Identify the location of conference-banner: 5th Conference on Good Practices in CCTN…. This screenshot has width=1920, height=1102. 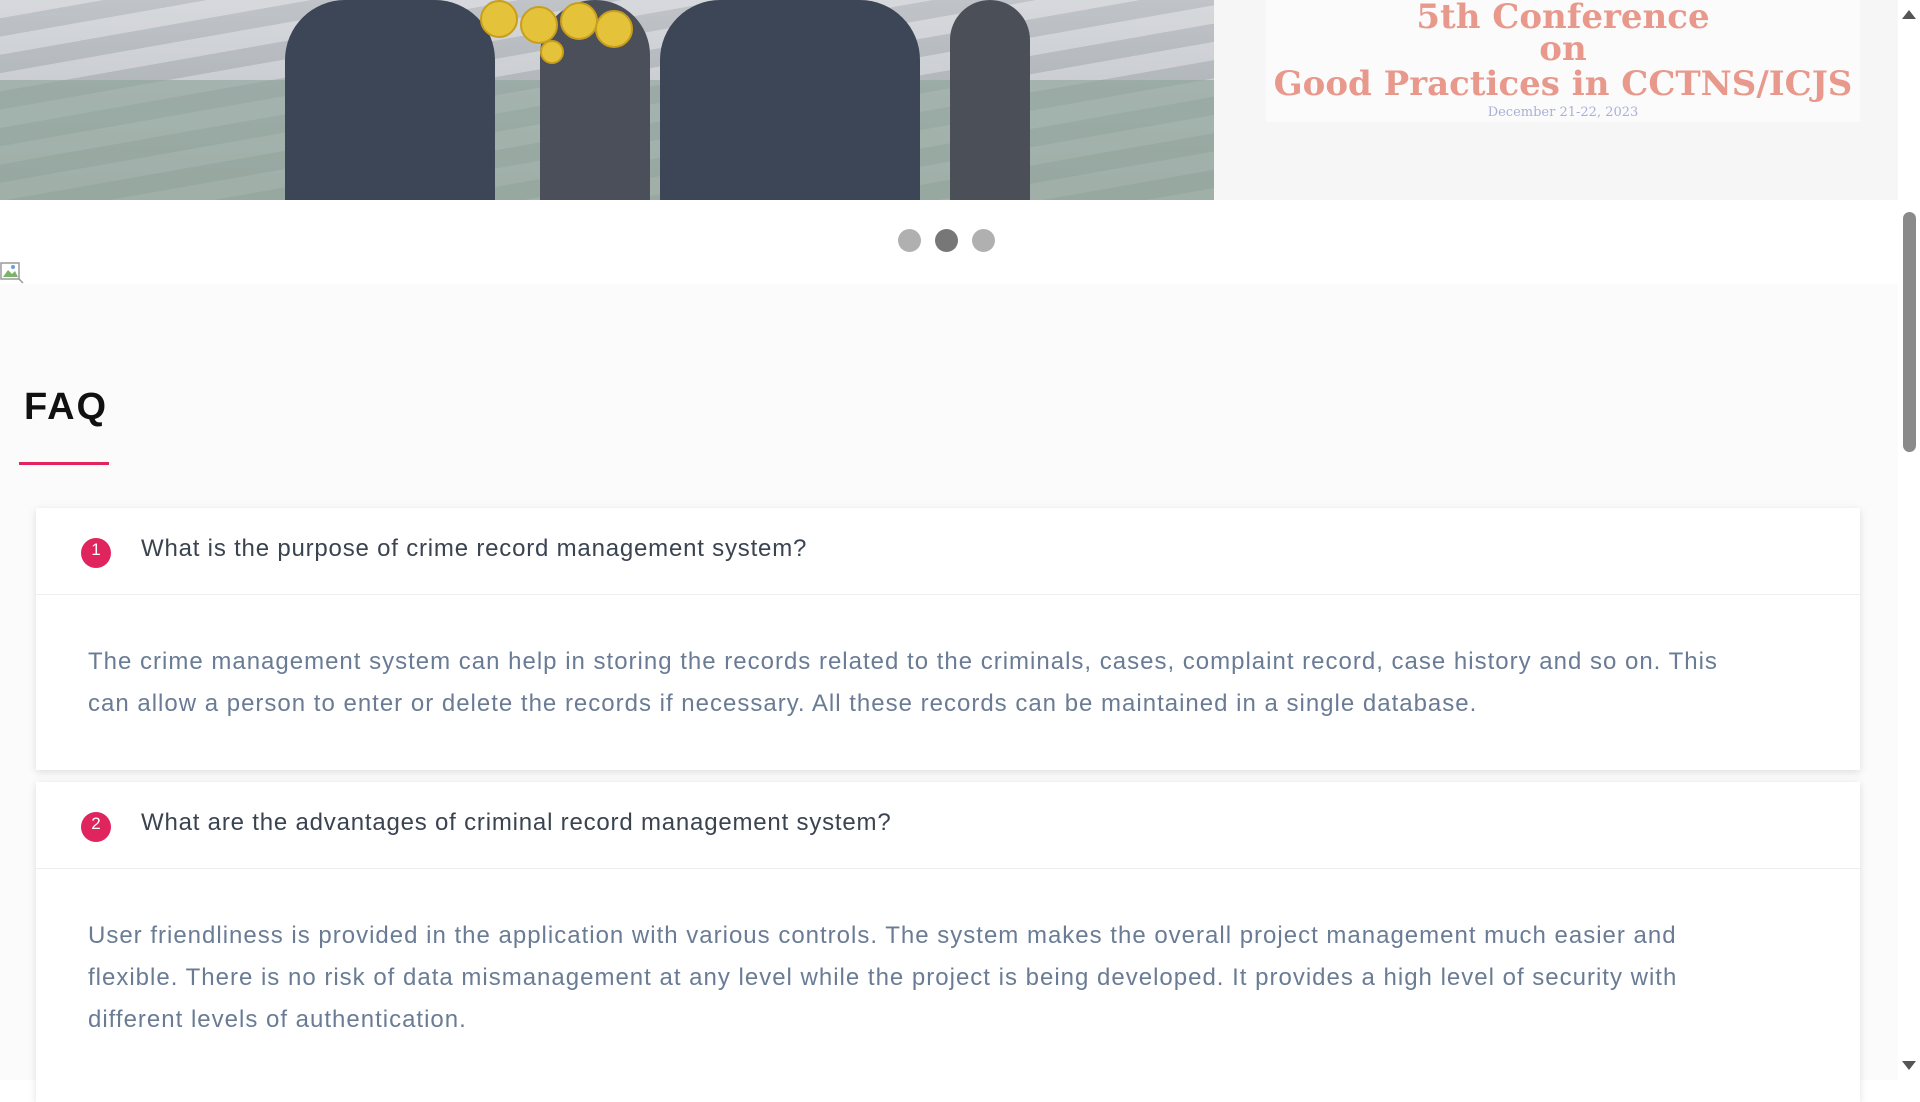
(1563, 61).